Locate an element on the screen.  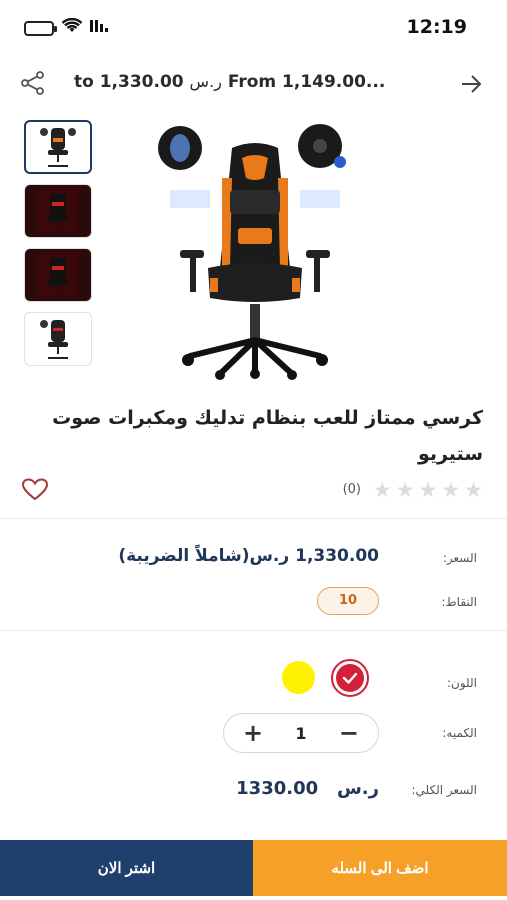
quantity-stepper: + 1 − is located at coordinates (301, 733).